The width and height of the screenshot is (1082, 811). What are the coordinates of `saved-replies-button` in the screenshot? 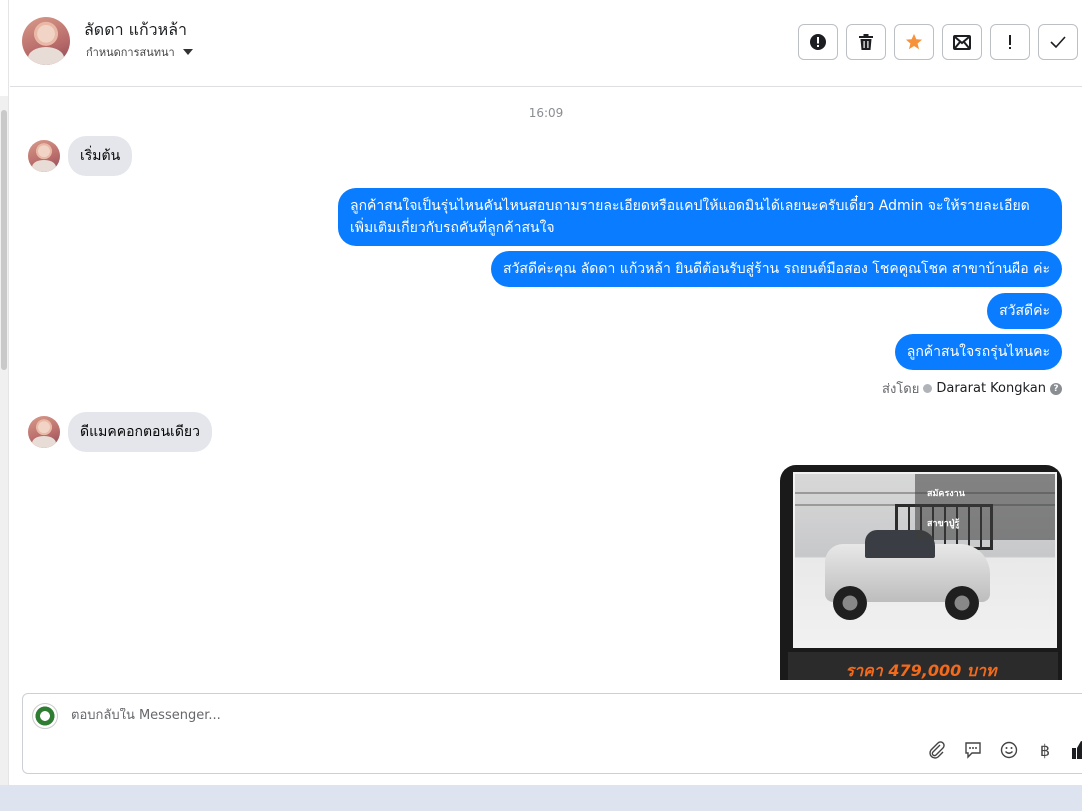 It's located at (973, 750).